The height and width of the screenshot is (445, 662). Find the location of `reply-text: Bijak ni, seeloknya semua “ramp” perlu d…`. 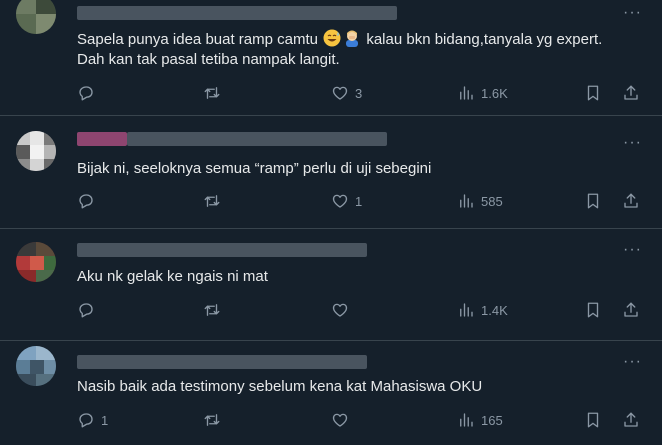

reply-text: Bijak ni, seeloknya semua “ramp” perlu d… is located at coordinates (254, 168).